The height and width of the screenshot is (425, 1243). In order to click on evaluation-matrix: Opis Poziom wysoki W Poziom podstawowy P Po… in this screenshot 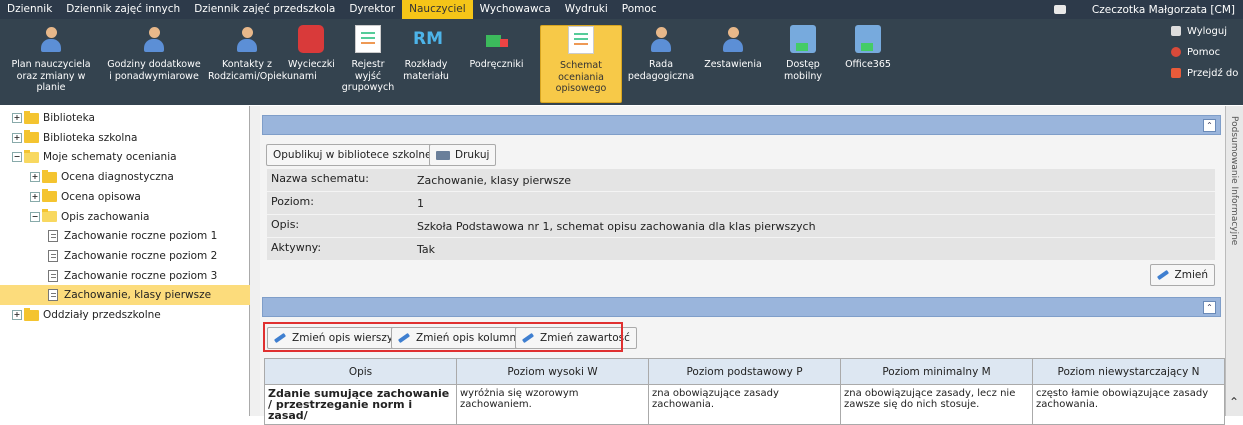, I will do `click(744, 391)`.